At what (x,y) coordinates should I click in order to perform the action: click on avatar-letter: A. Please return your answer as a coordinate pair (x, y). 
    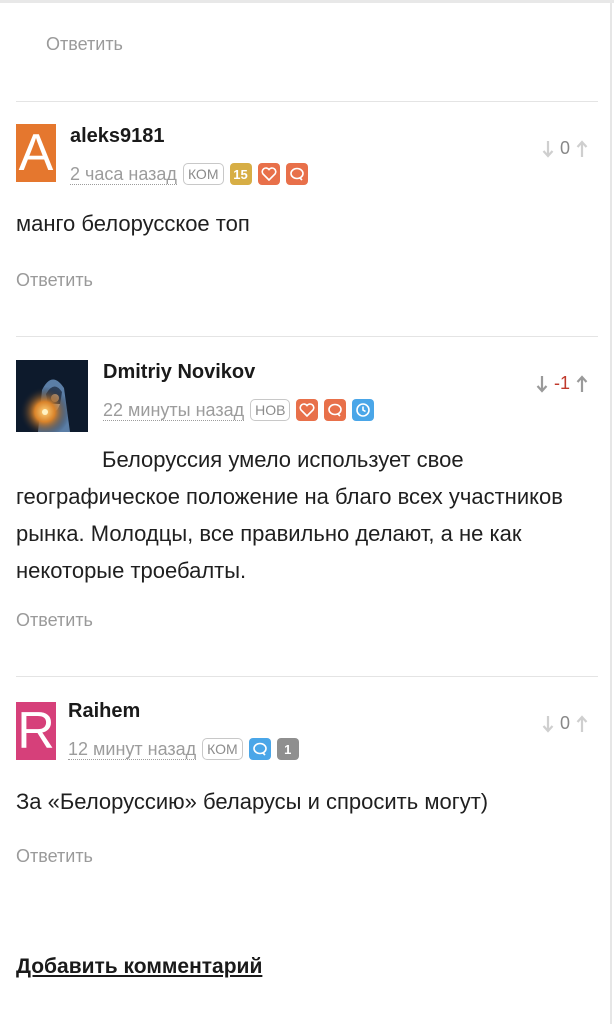
    Looking at the image, I should click on (36, 153).